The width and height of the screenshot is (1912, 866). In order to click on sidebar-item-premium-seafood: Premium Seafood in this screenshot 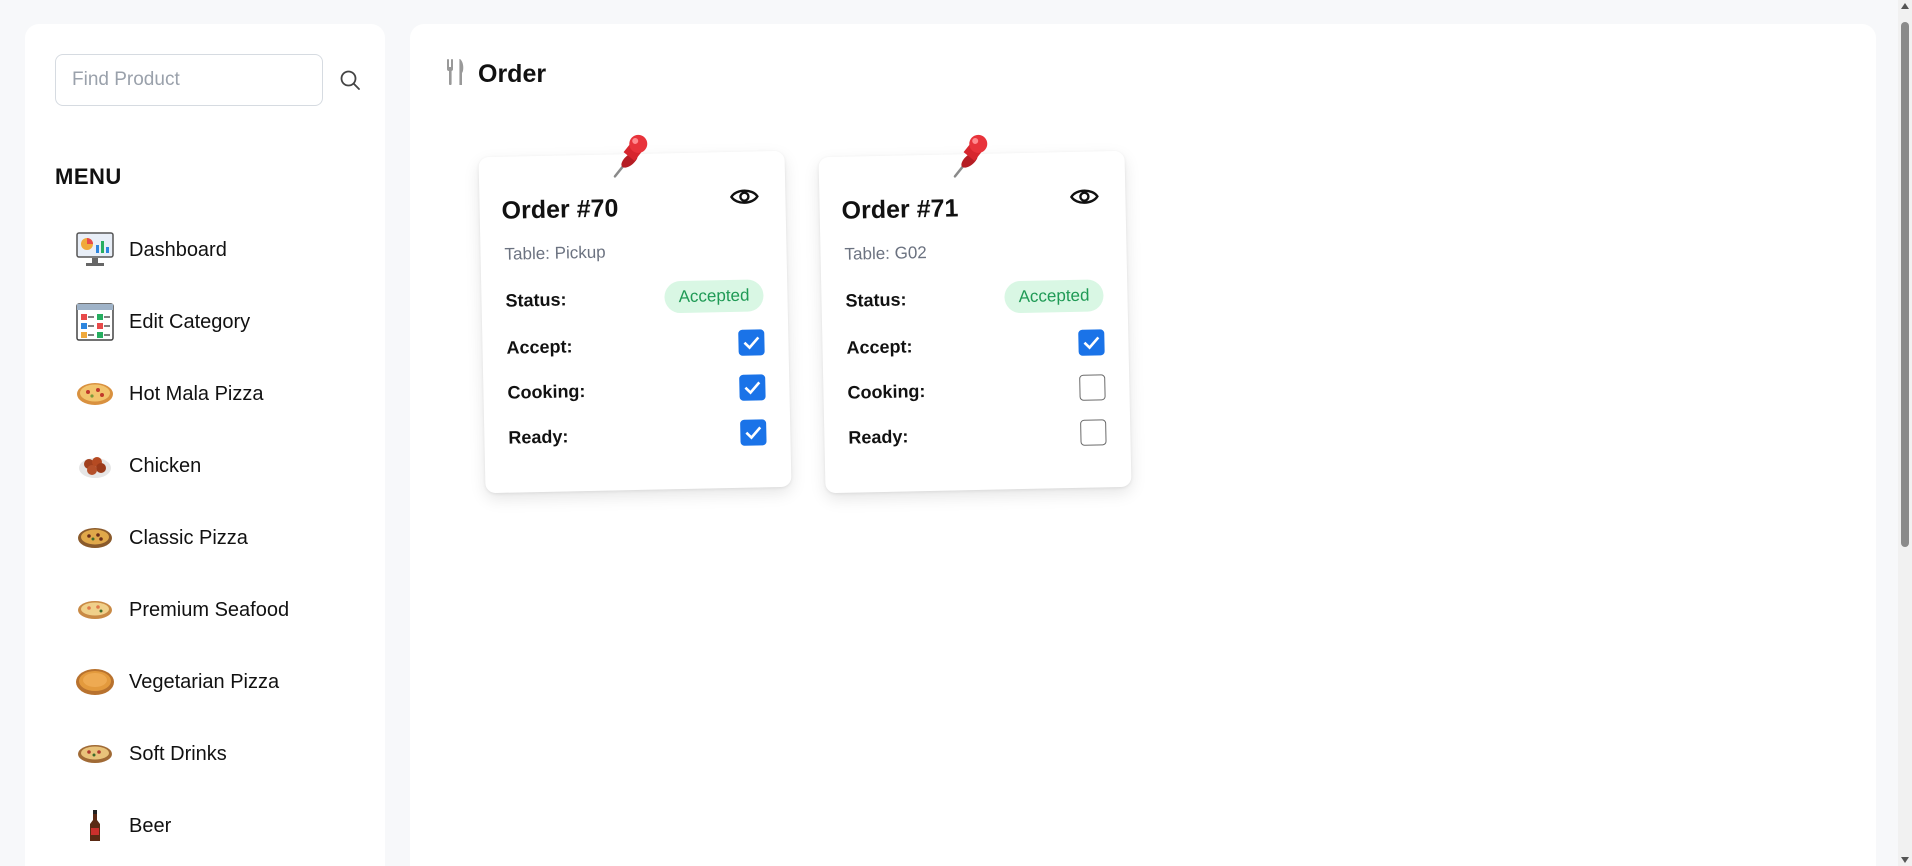, I will do `click(181, 610)`.